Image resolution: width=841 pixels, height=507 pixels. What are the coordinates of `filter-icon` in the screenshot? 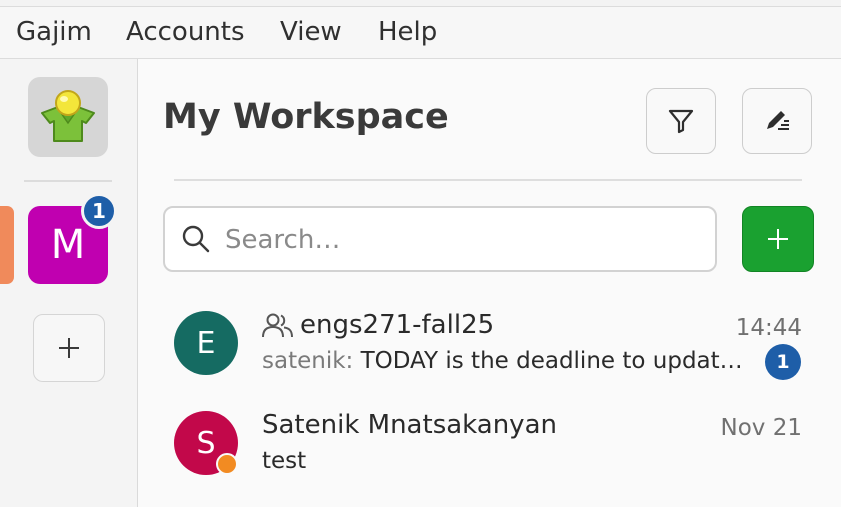 It's located at (681, 121).